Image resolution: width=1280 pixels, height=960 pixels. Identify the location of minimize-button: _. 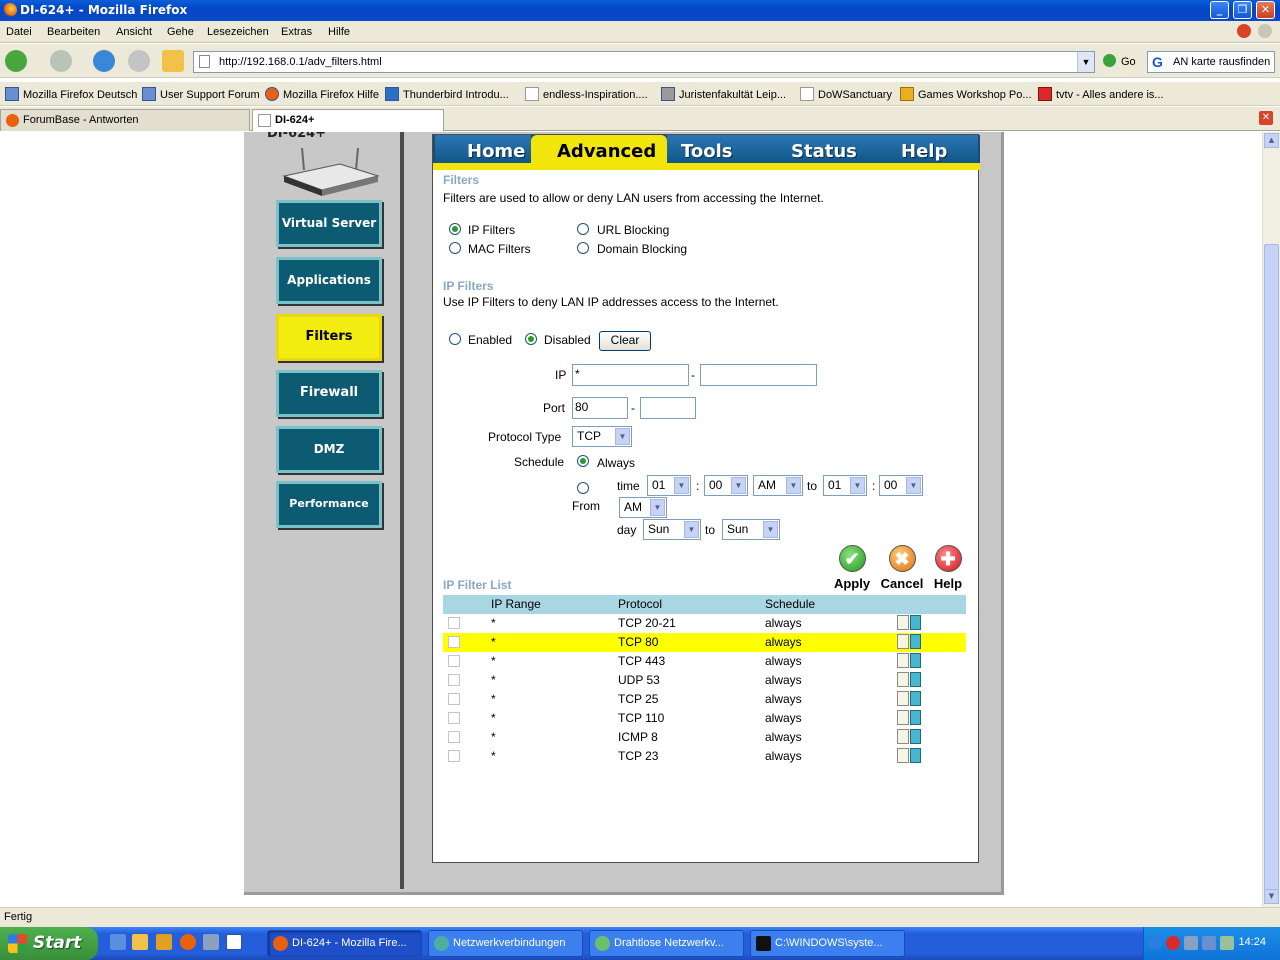
(1219, 10).